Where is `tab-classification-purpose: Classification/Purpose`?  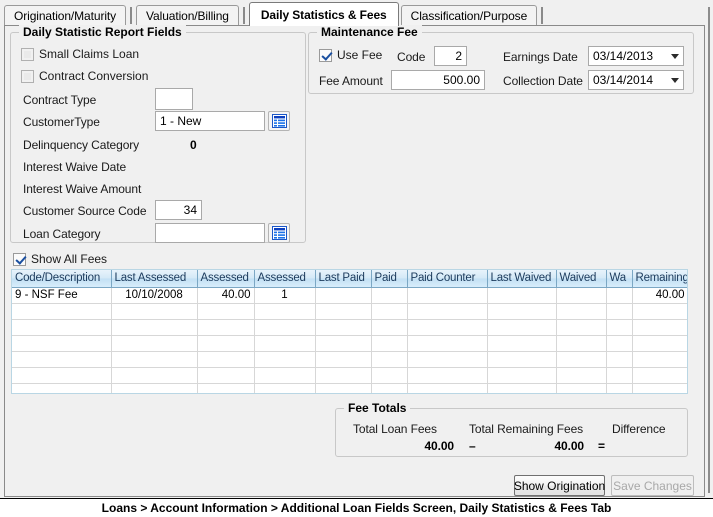 tab-classification-purpose: Classification/Purpose is located at coordinates (469, 15).